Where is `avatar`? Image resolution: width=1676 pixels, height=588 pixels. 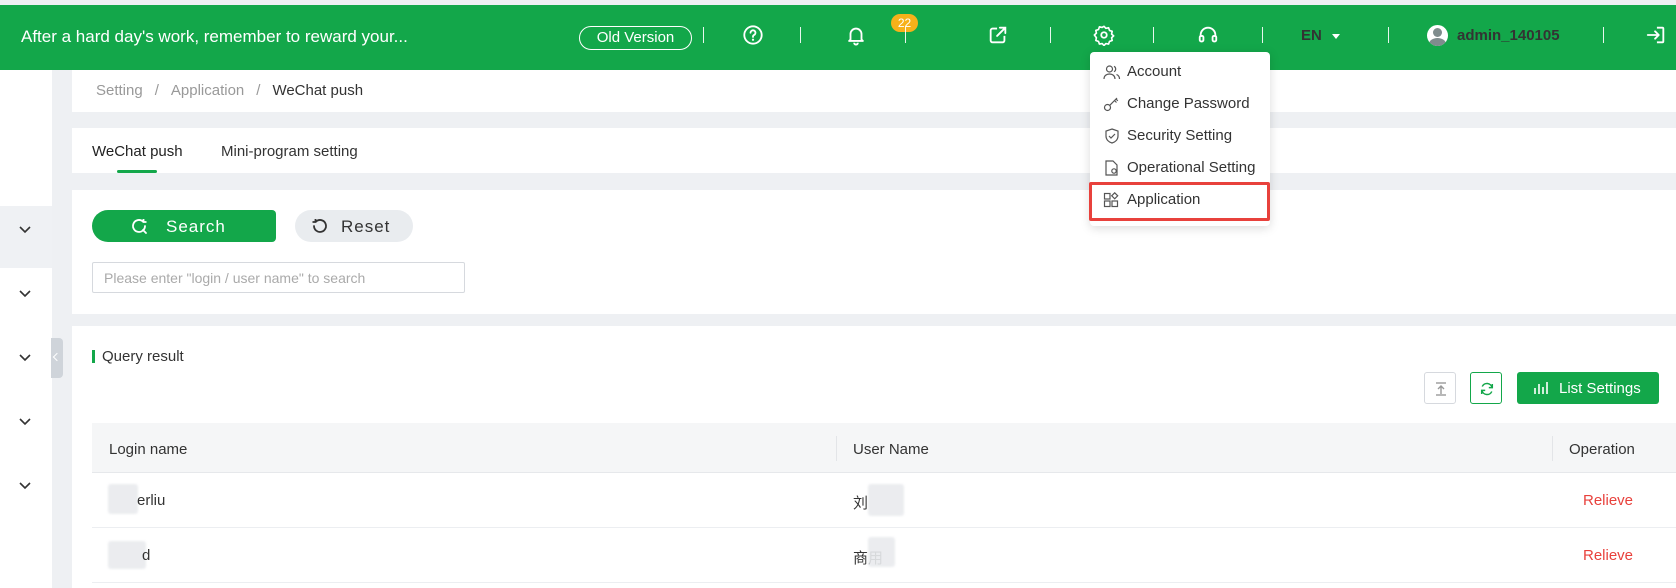
avatar is located at coordinates (1437, 35).